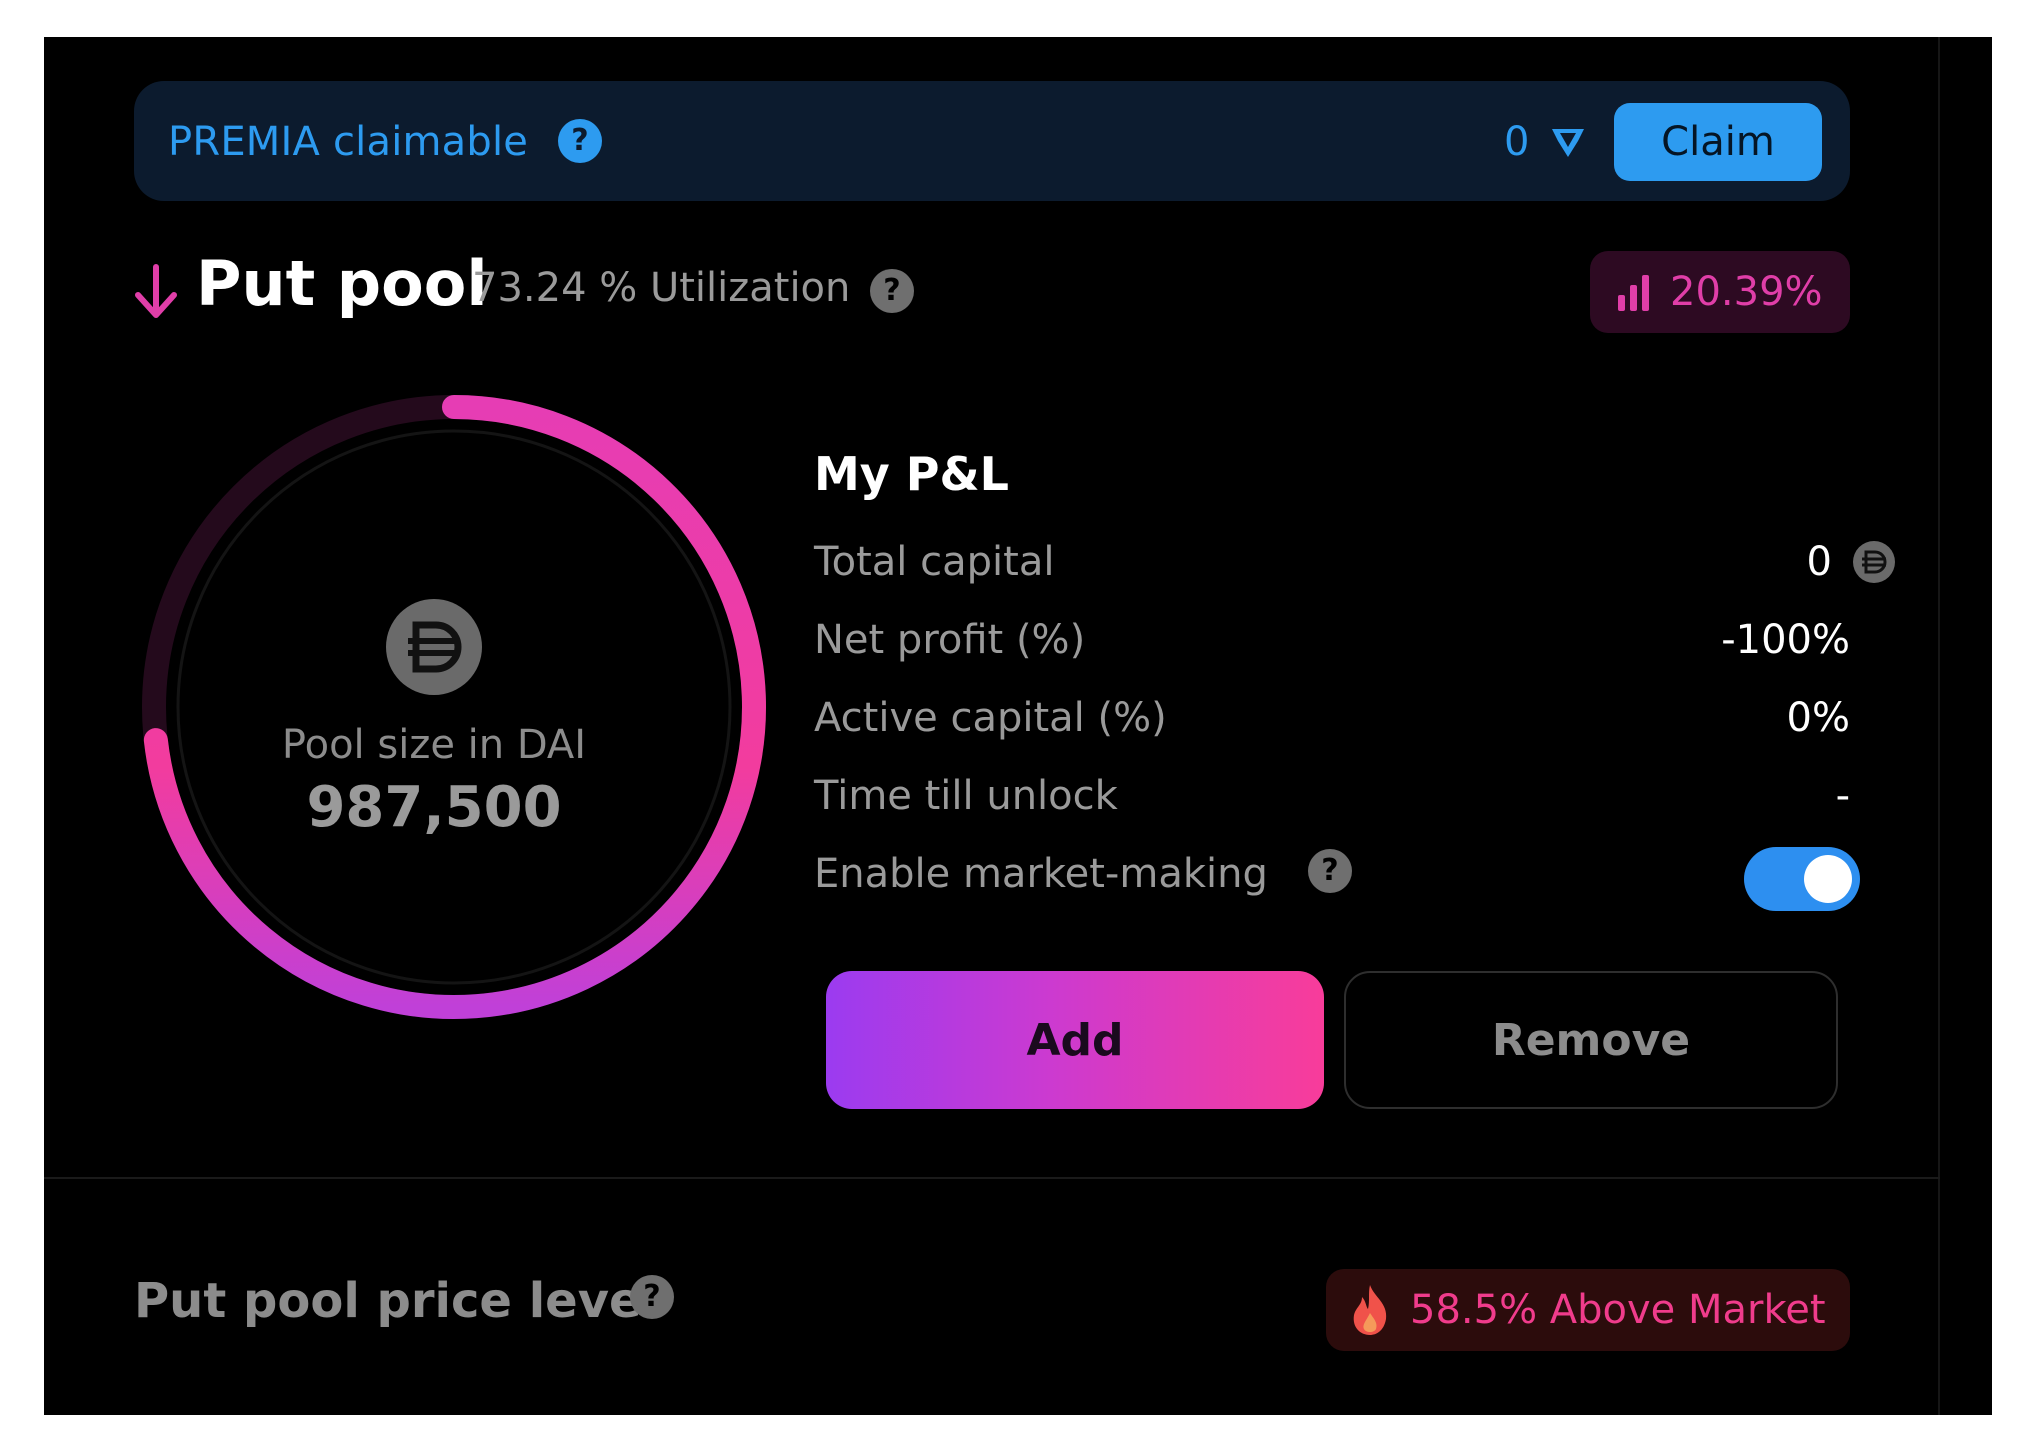 Image resolution: width=2026 pixels, height=1450 pixels. What do you see at coordinates (1819, 562) in the screenshot?
I see `total-capital-value: 0` at bounding box center [1819, 562].